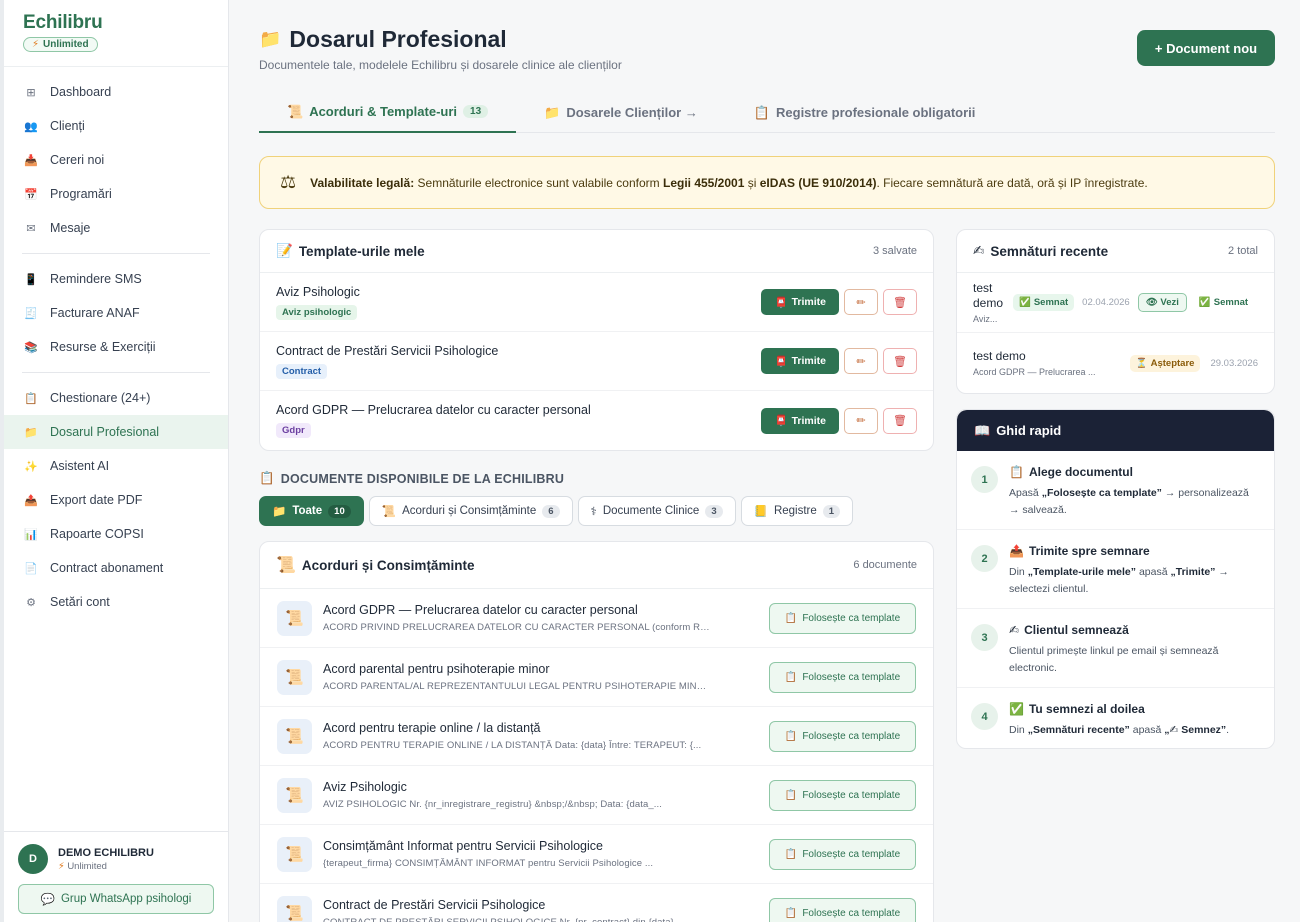 The height and width of the screenshot is (922, 1300). Describe the element at coordinates (1106, 302) in the screenshot. I see `signature-date: 02.04.2026` at that location.